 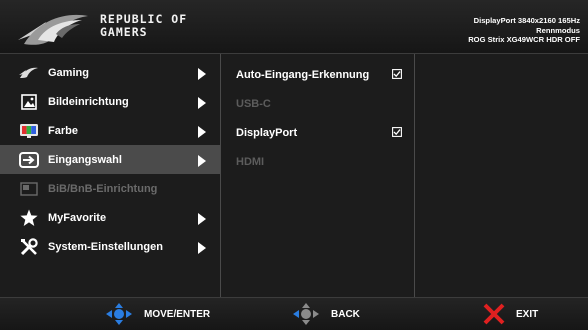 What do you see at coordinates (524, 40) in the screenshot?
I see `status-model: ROG Strix XG49WCR HDR OFF` at bounding box center [524, 40].